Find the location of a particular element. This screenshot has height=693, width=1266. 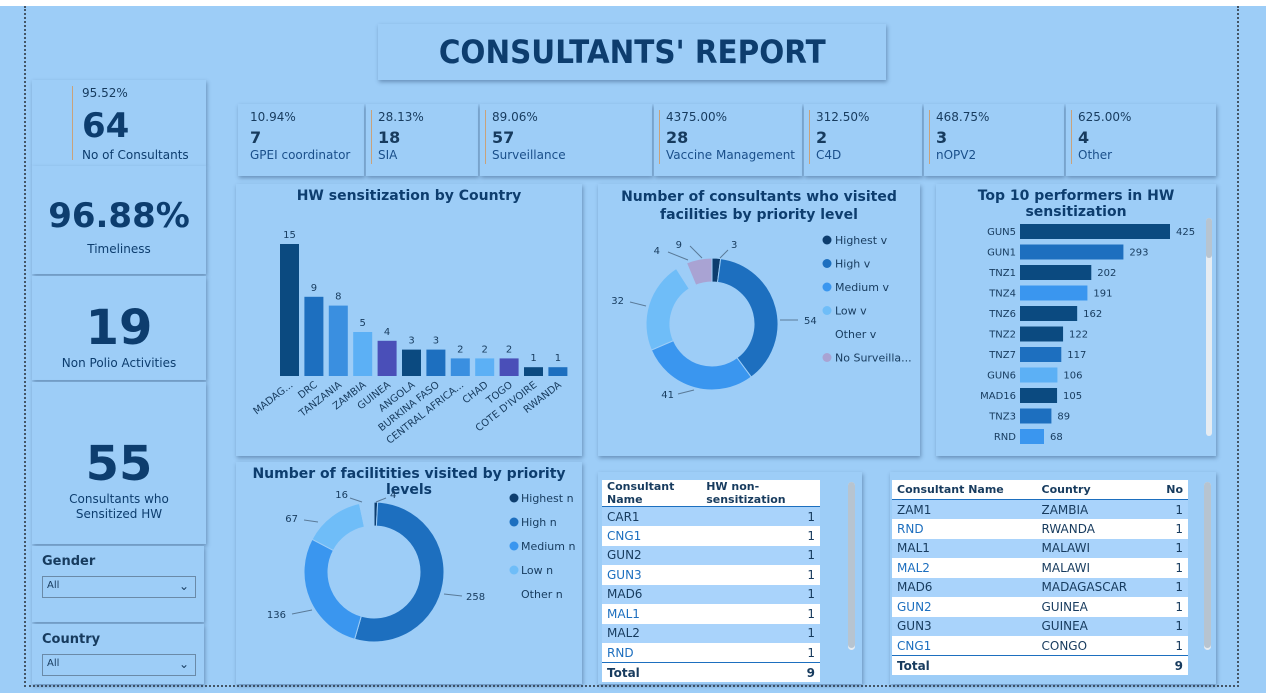

non-polio-card: 19 Non Polio Activities is located at coordinates (119, 328).